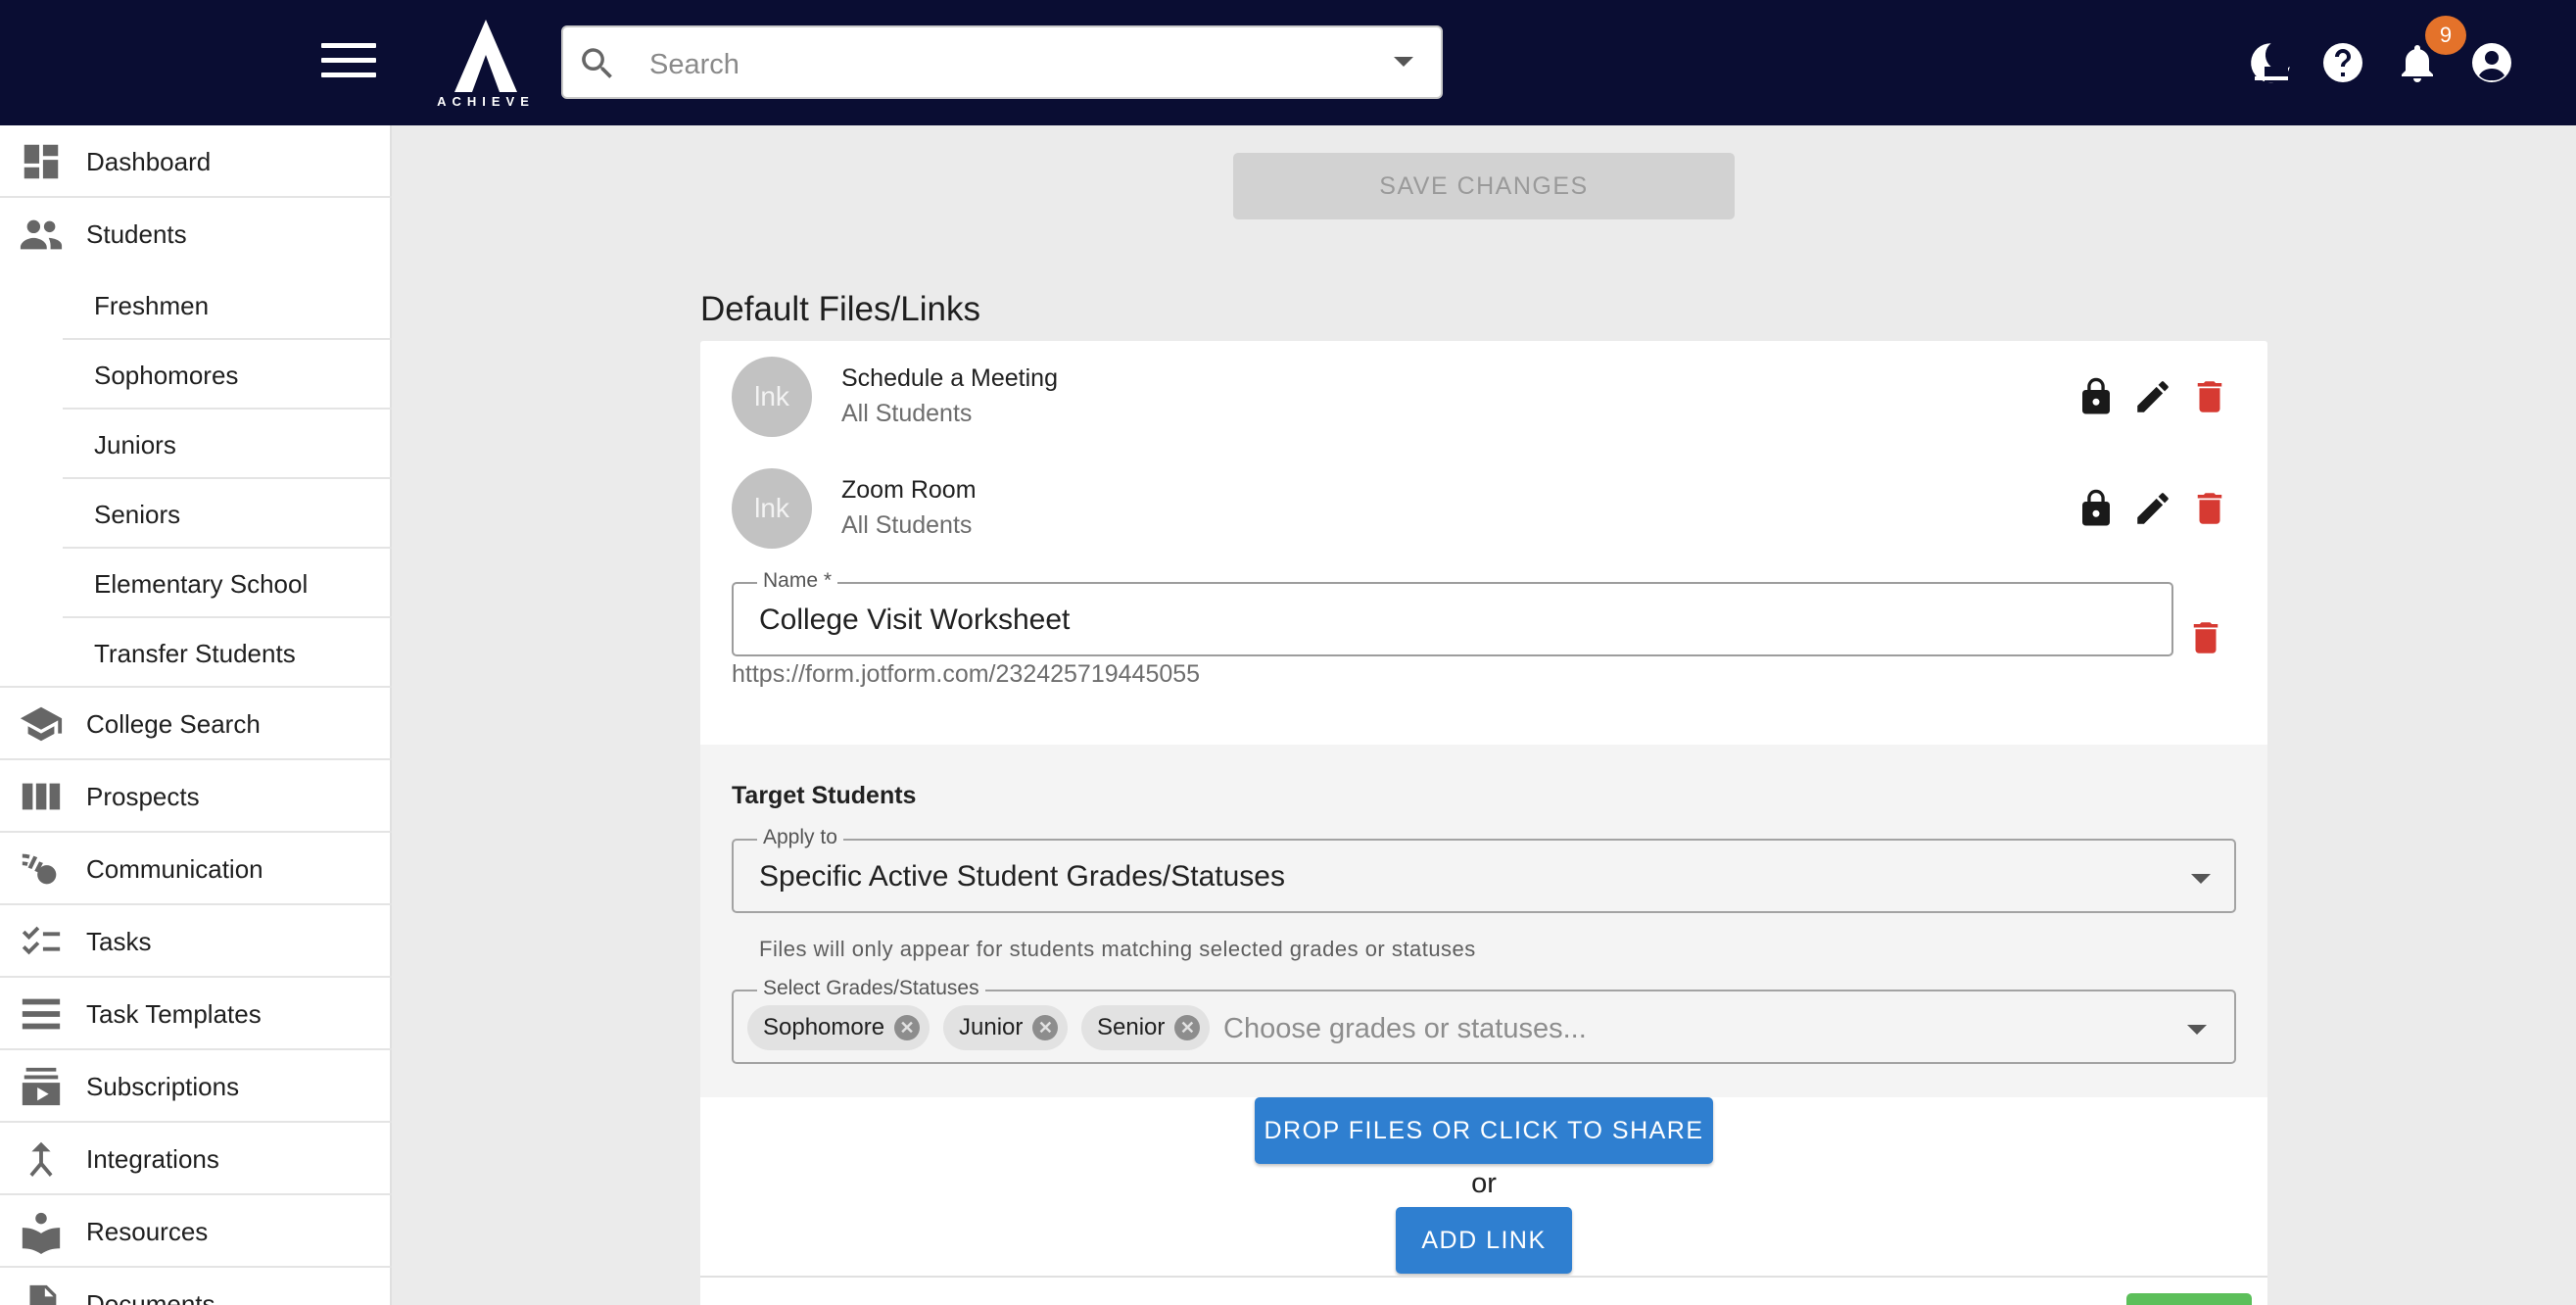 The image size is (2576, 1305). I want to click on merge-icon, so click(41, 1159).